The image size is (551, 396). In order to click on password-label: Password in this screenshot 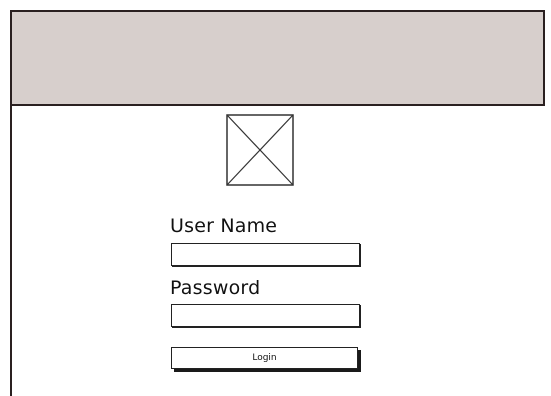, I will do `click(215, 288)`.